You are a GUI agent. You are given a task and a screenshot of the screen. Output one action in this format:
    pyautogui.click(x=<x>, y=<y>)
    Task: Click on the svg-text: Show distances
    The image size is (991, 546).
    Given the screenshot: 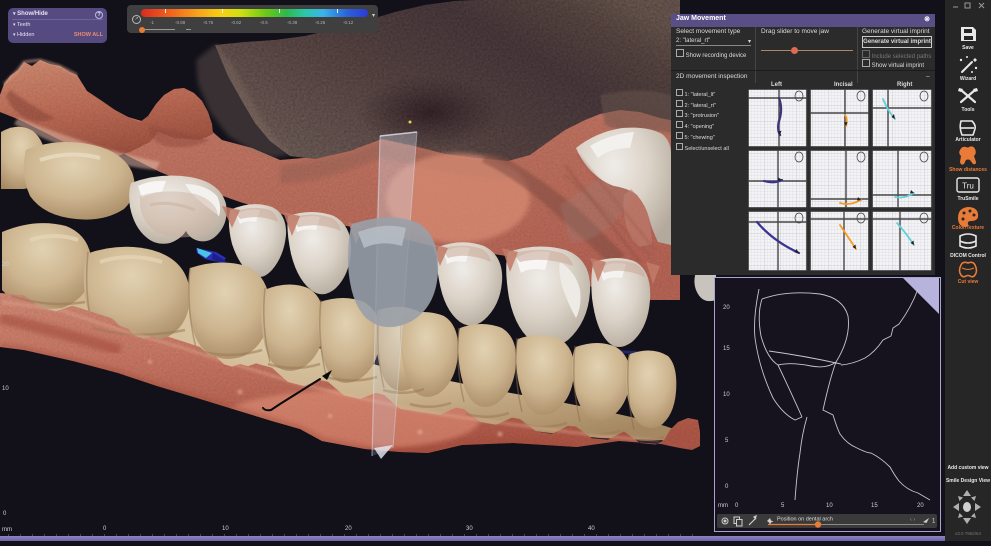 What is the action you would take?
    pyautogui.click(x=968, y=170)
    